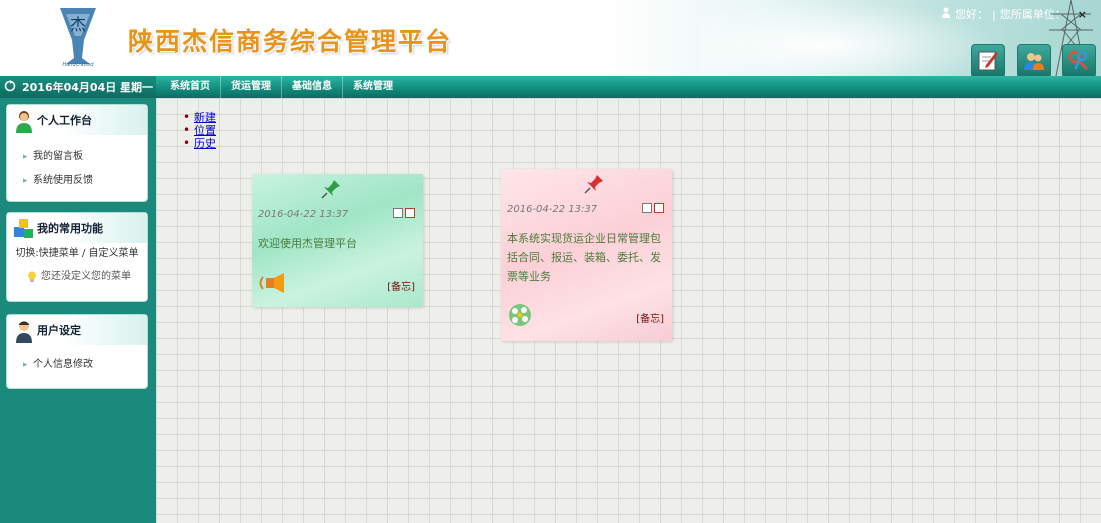  Describe the element at coordinates (88, 87) in the screenshot. I see `current-date: 2016年04月04日 星期一` at that location.